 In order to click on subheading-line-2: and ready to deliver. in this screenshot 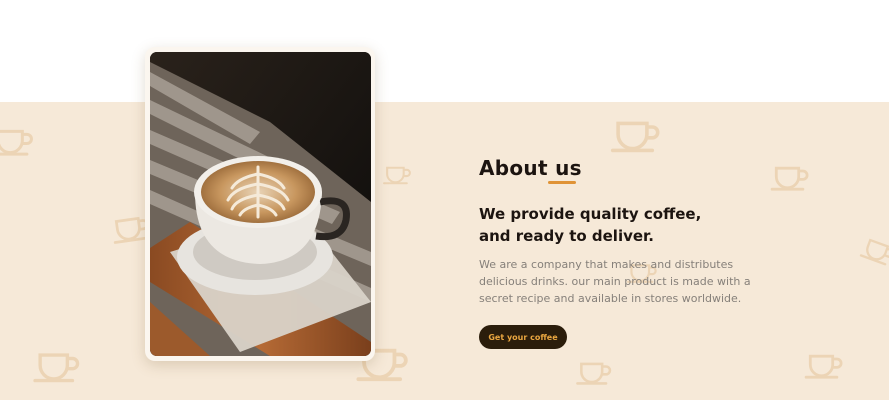, I will do `click(566, 236)`.